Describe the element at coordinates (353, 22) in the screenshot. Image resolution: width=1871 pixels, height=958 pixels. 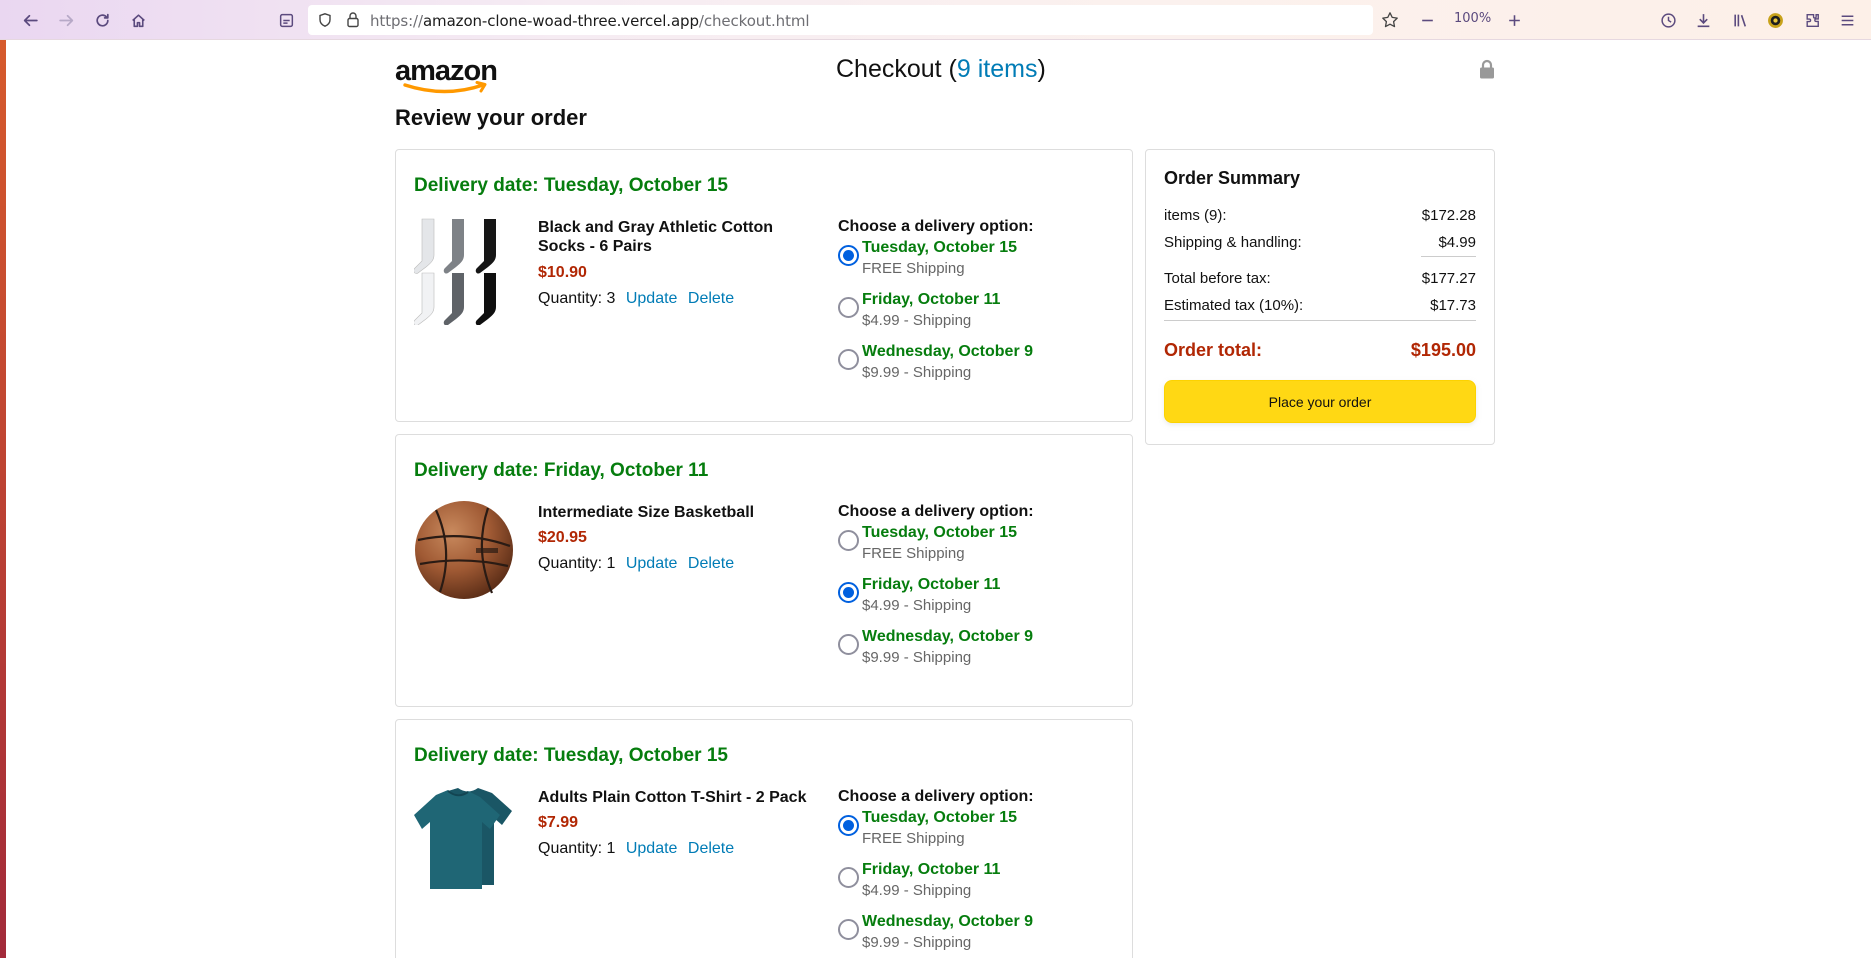
I see `padlock-icon` at that location.